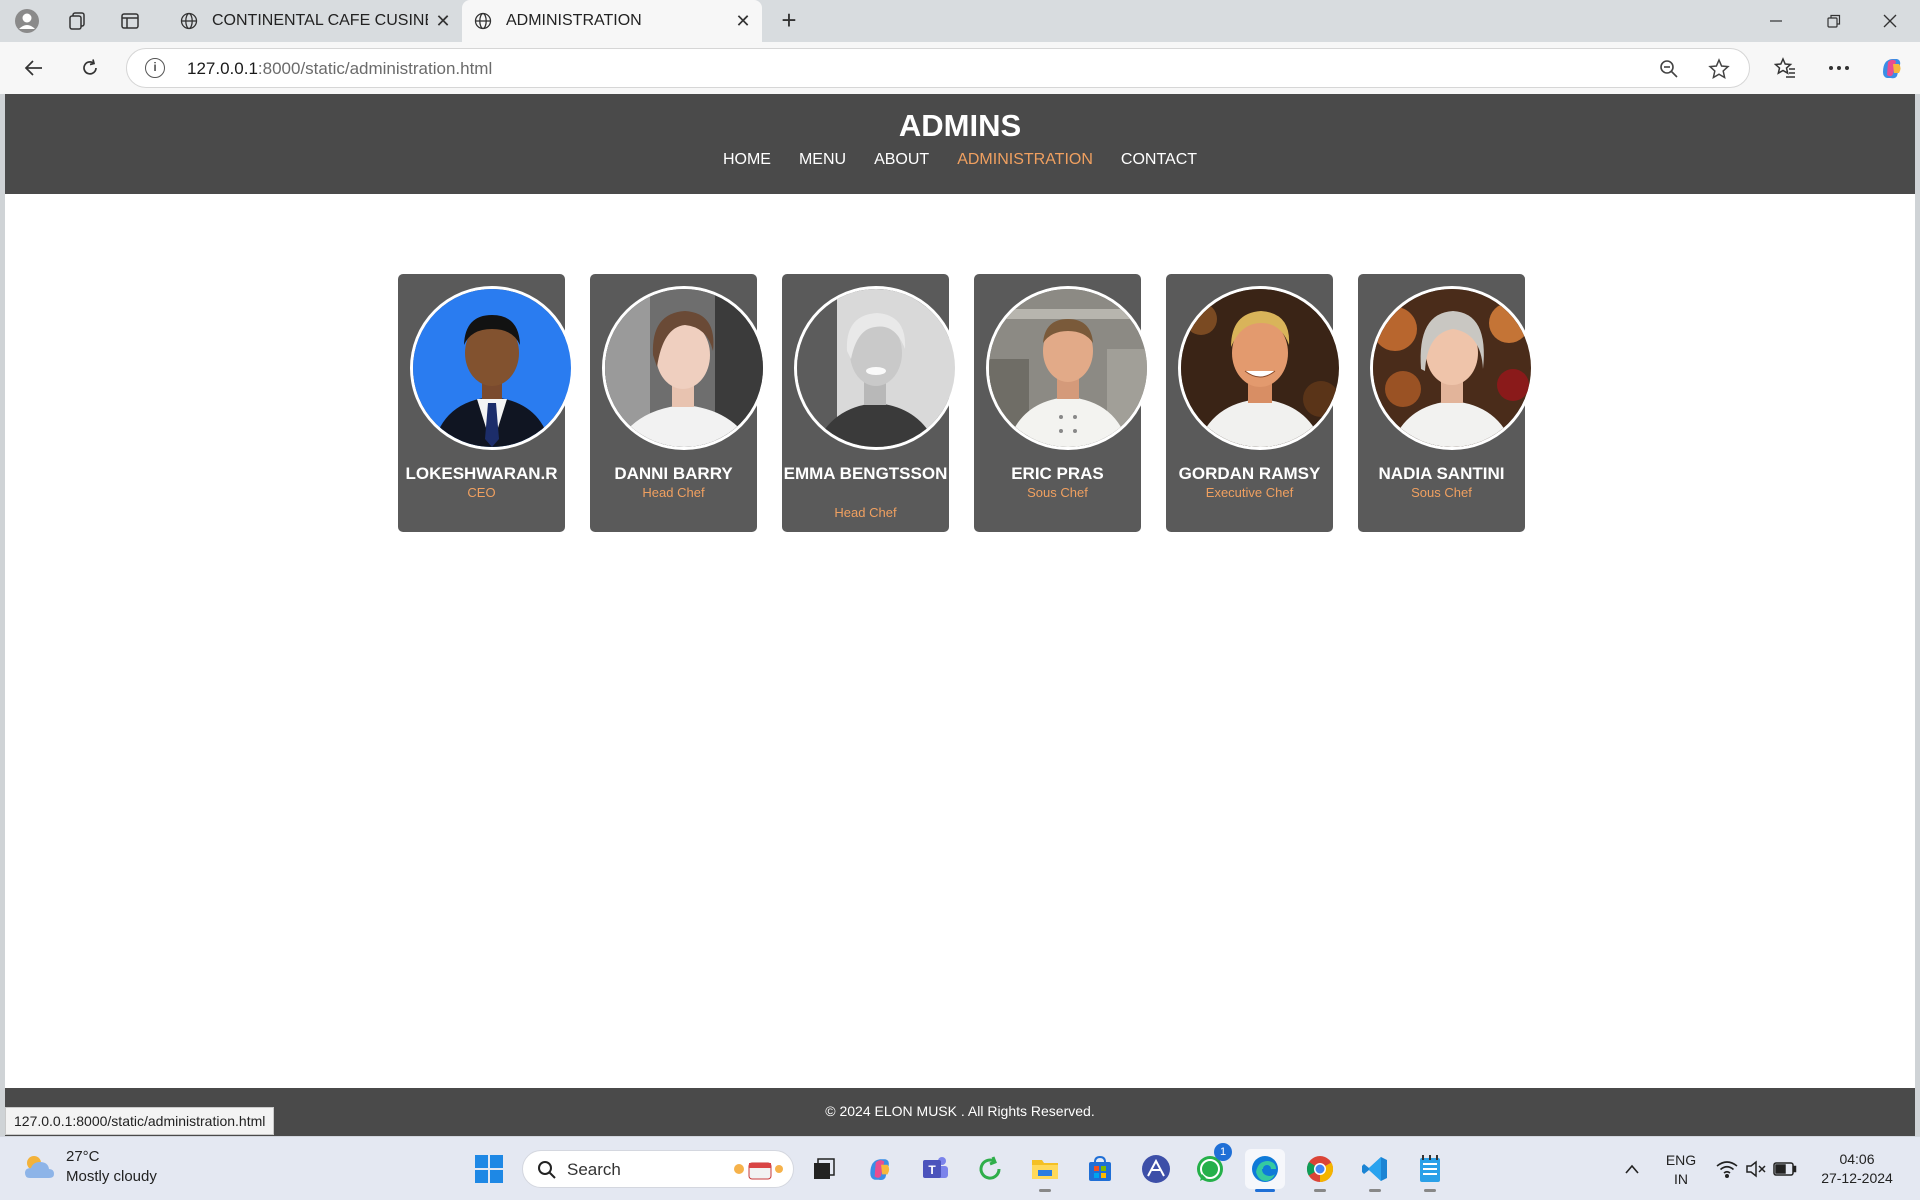 This screenshot has height=1200, width=1920. Describe the element at coordinates (1892, 68) in the screenshot. I see `copilot-icon` at that location.